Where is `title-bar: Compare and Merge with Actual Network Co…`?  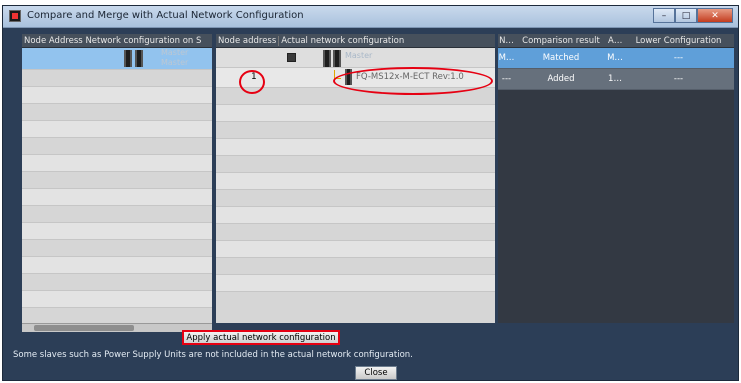
title-bar: Compare and Merge with Actual Network Co… is located at coordinates (370, 17).